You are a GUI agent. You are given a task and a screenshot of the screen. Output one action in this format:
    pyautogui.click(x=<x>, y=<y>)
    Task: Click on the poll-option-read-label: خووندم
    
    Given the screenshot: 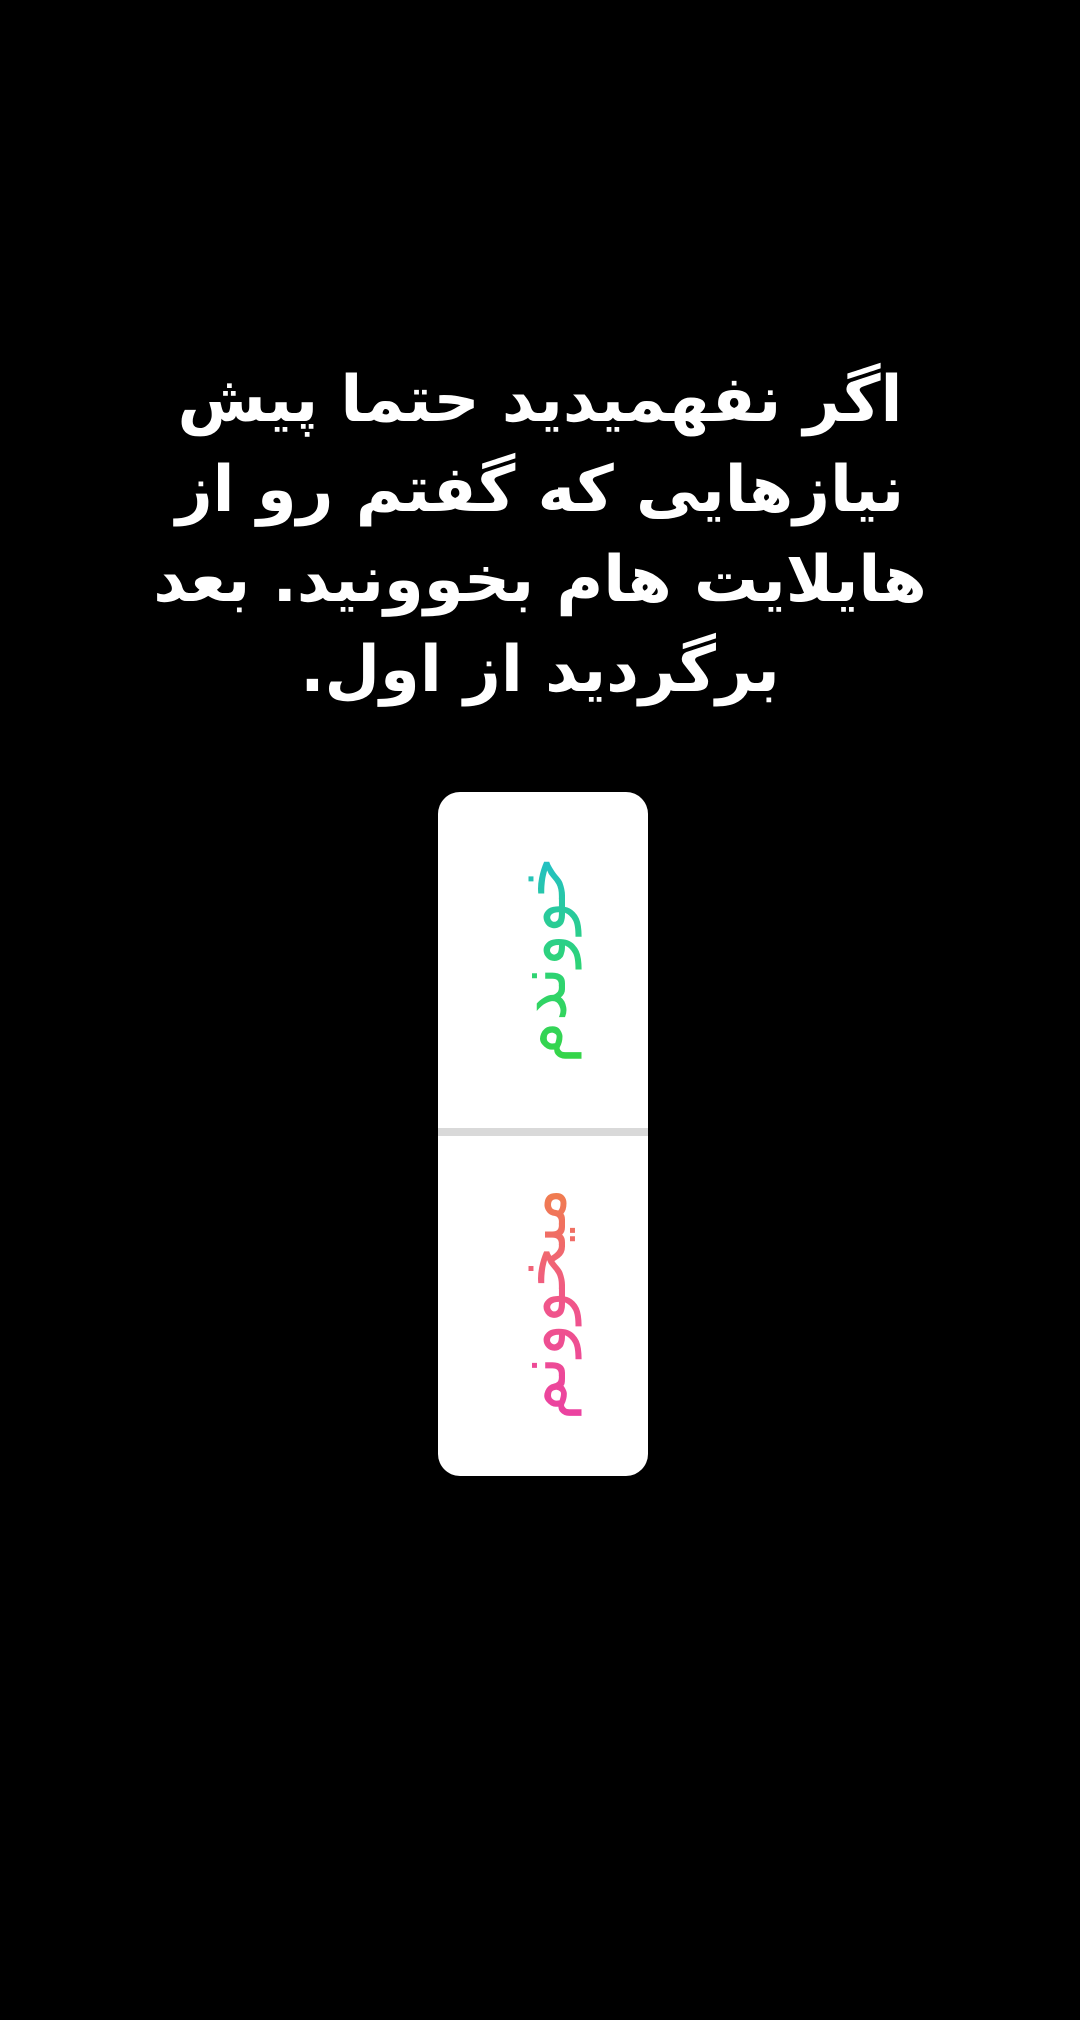 What is the action you would take?
    pyautogui.click(x=543, y=960)
    